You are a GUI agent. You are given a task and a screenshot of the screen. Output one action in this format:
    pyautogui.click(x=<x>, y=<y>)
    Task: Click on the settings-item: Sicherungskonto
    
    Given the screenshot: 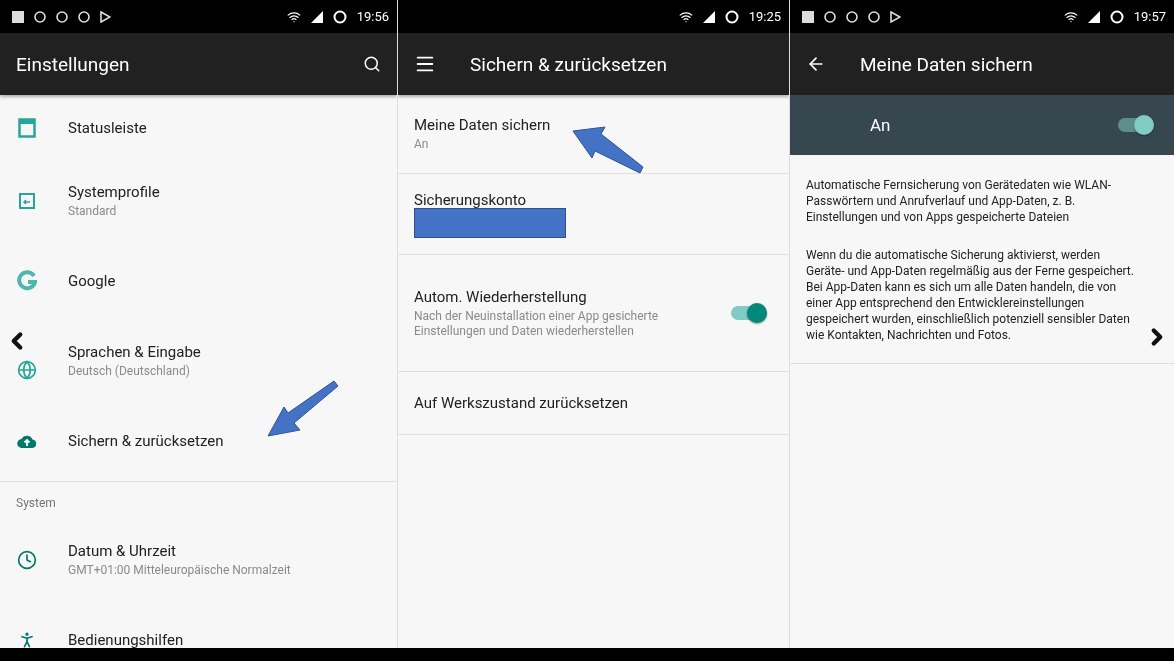 What is the action you would take?
    pyautogui.click(x=593, y=214)
    